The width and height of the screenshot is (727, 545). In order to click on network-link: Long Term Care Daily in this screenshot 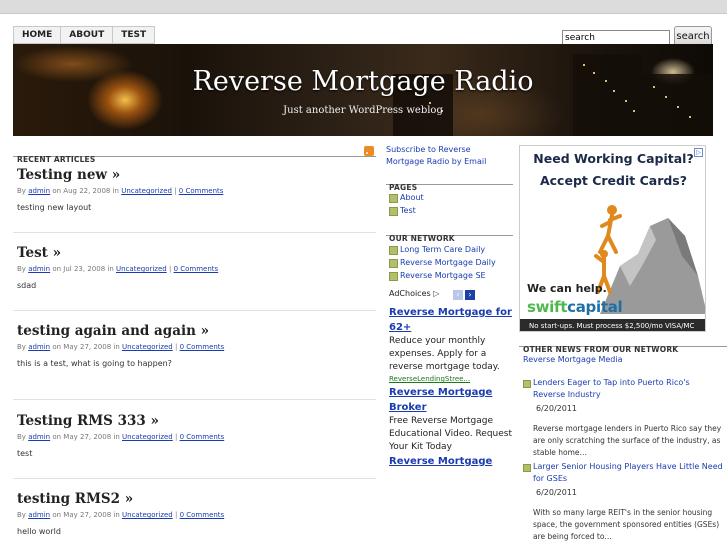, I will do `click(451, 250)`.